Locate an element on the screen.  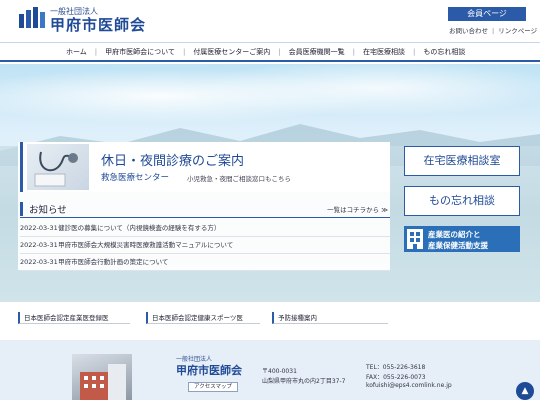
news-header: お知らせ 一覧はコチラから ≫ is located at coordinates (205, 209).